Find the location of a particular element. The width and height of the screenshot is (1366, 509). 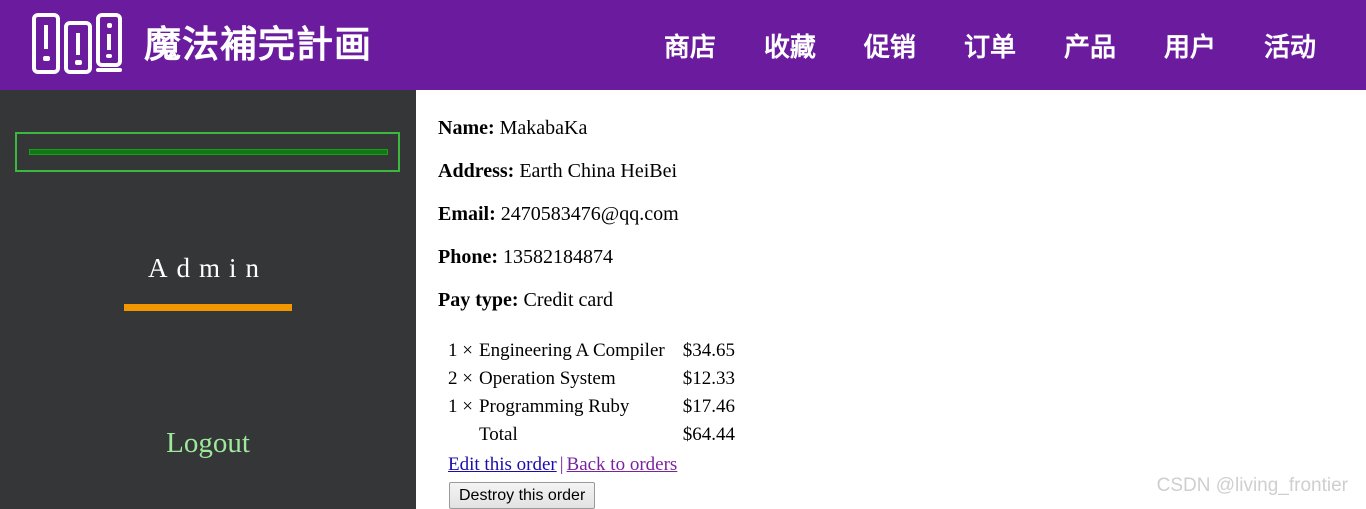

nav-item-orders: 订单 is located at coordinates (990, 45).